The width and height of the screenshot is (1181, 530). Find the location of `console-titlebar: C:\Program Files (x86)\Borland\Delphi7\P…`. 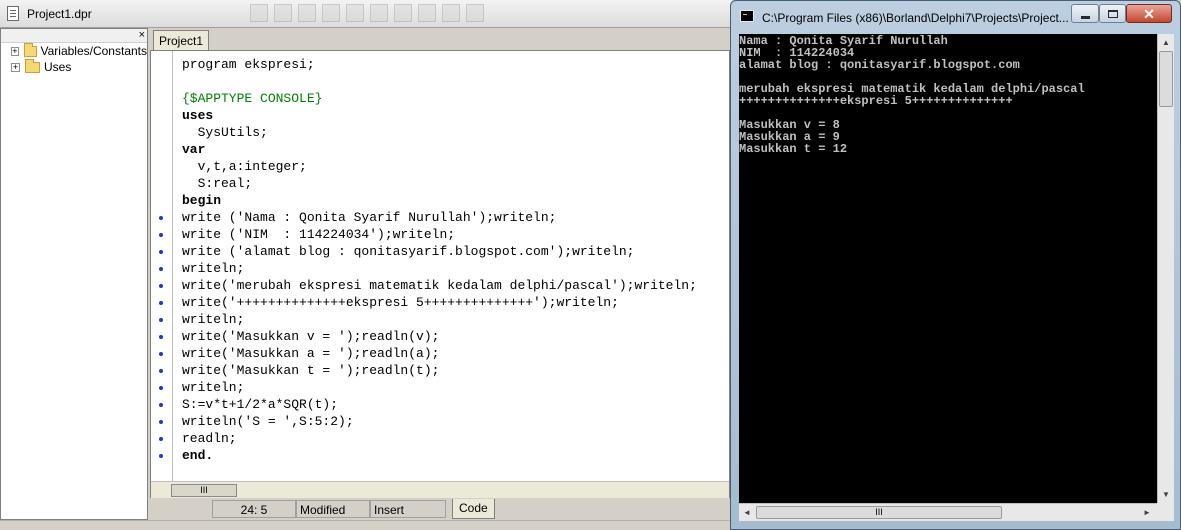

console-titlebar: C:\Program Files (x86)\Borland\Delphi7\P… is located at coordinates (955, 17).